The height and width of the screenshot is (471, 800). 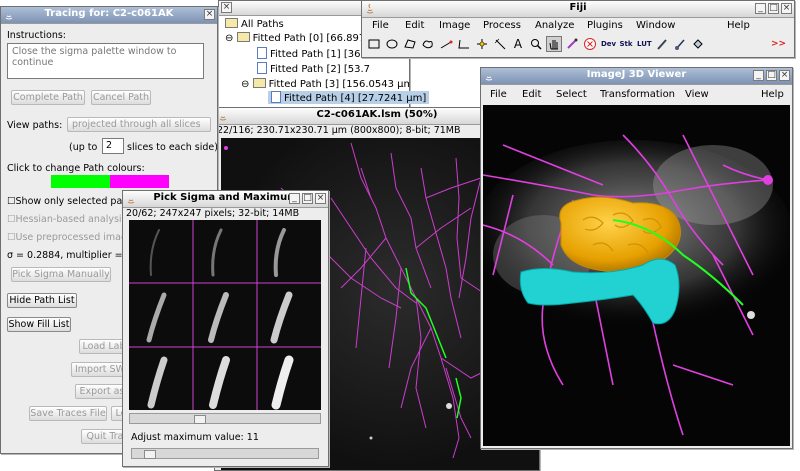 I want to click on fiji-menu-window: Window, so click(x=655, y=25).